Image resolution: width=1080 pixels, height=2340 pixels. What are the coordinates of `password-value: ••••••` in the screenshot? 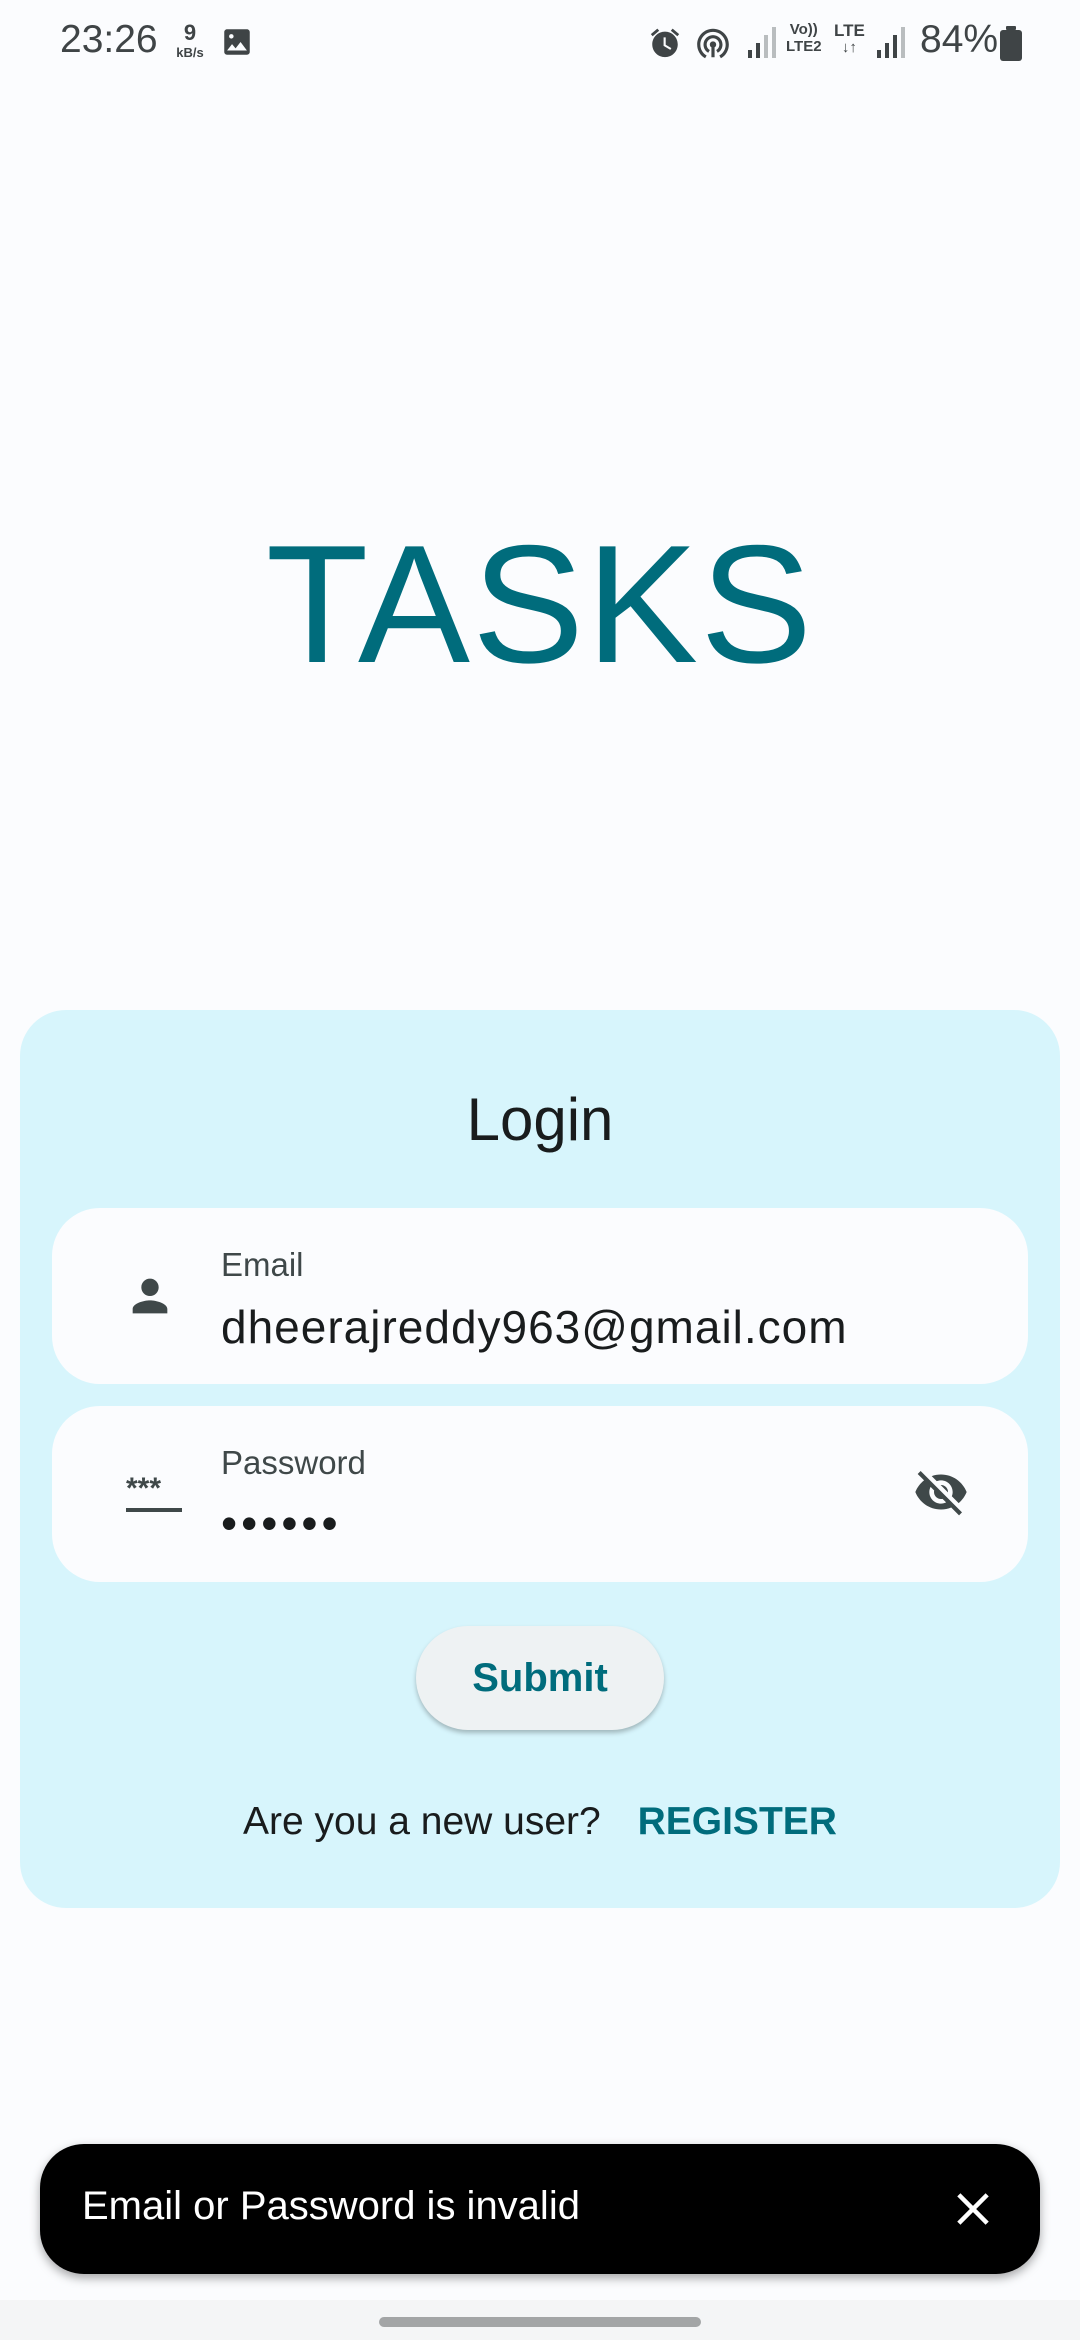 It's located at (281, 1523).